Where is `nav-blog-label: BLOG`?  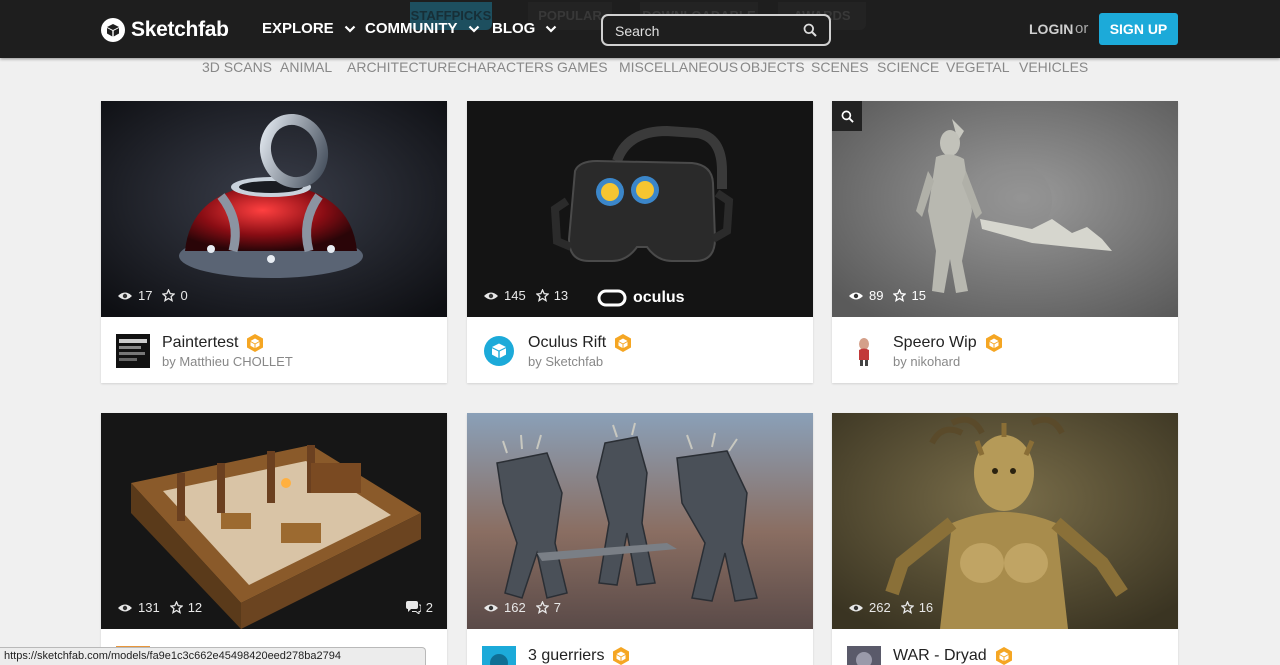
nav-blog-label: BLOG is located at coordinates (514, 28).